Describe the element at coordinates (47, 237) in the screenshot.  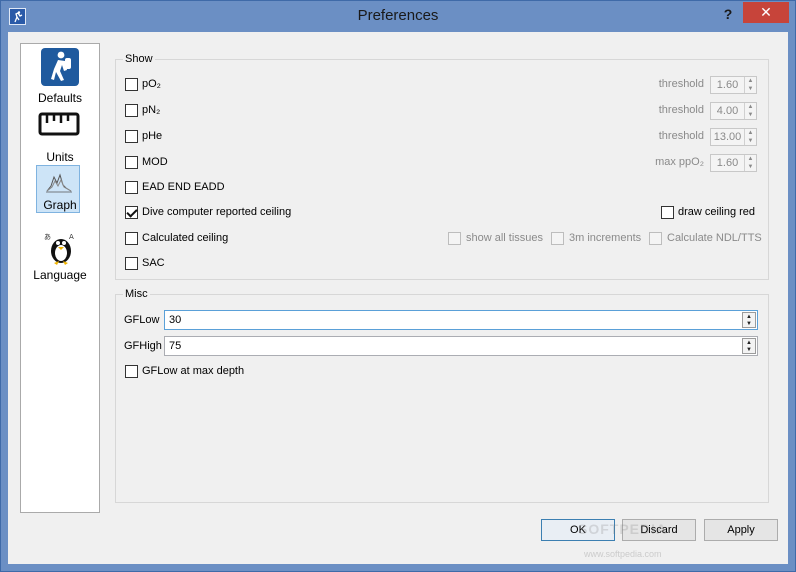
I see `svg-text: あ` at that location.